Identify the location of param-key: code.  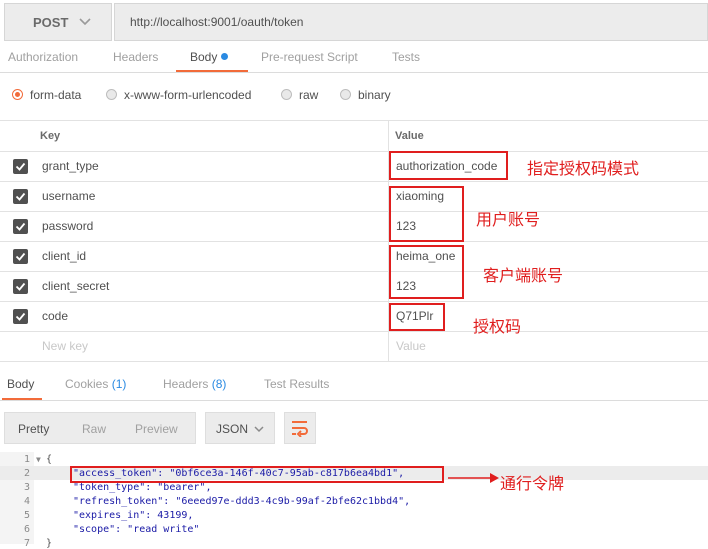
(55, 316).